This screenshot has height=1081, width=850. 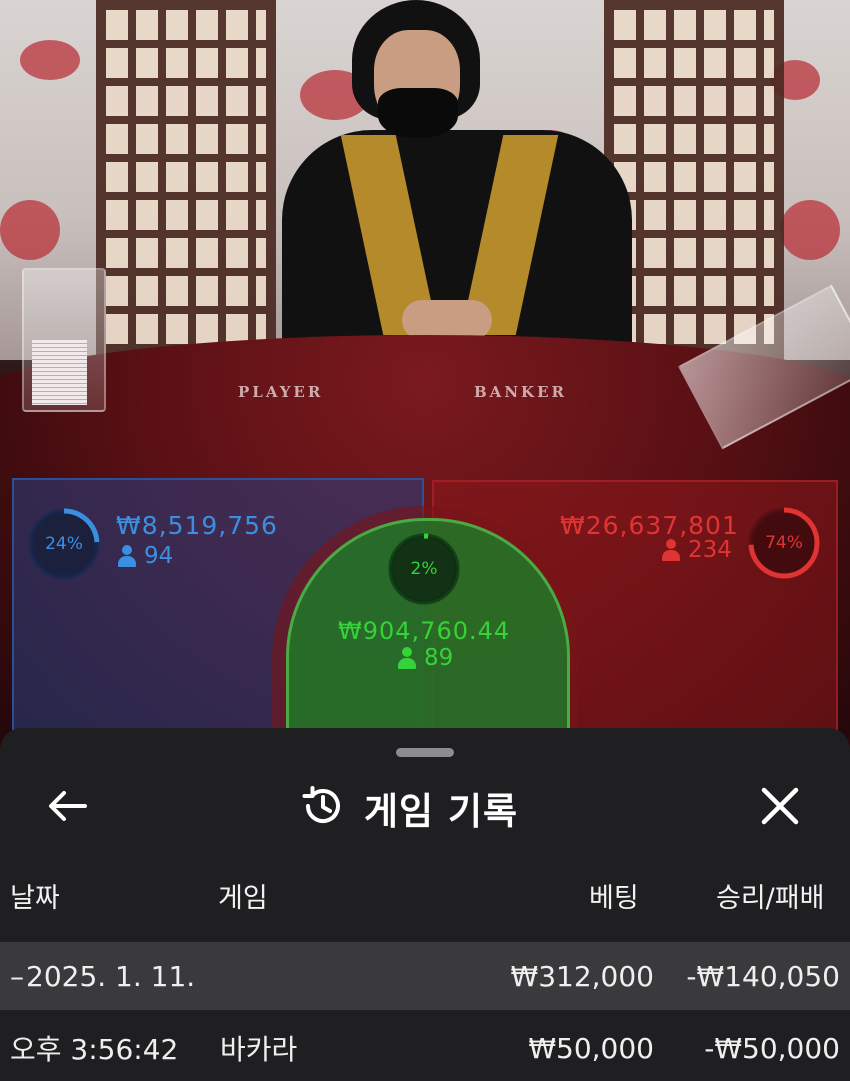 I want to click on banker-bettor-number: 234, so click(x=710, y=550).